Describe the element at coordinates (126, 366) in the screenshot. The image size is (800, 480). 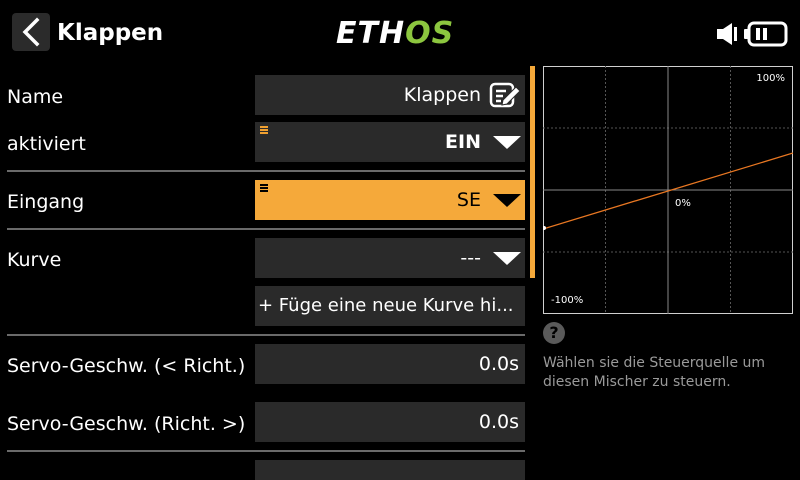
I see `servo-speed-down-label: Servo-Geschw. (< Richt.)` at that location.